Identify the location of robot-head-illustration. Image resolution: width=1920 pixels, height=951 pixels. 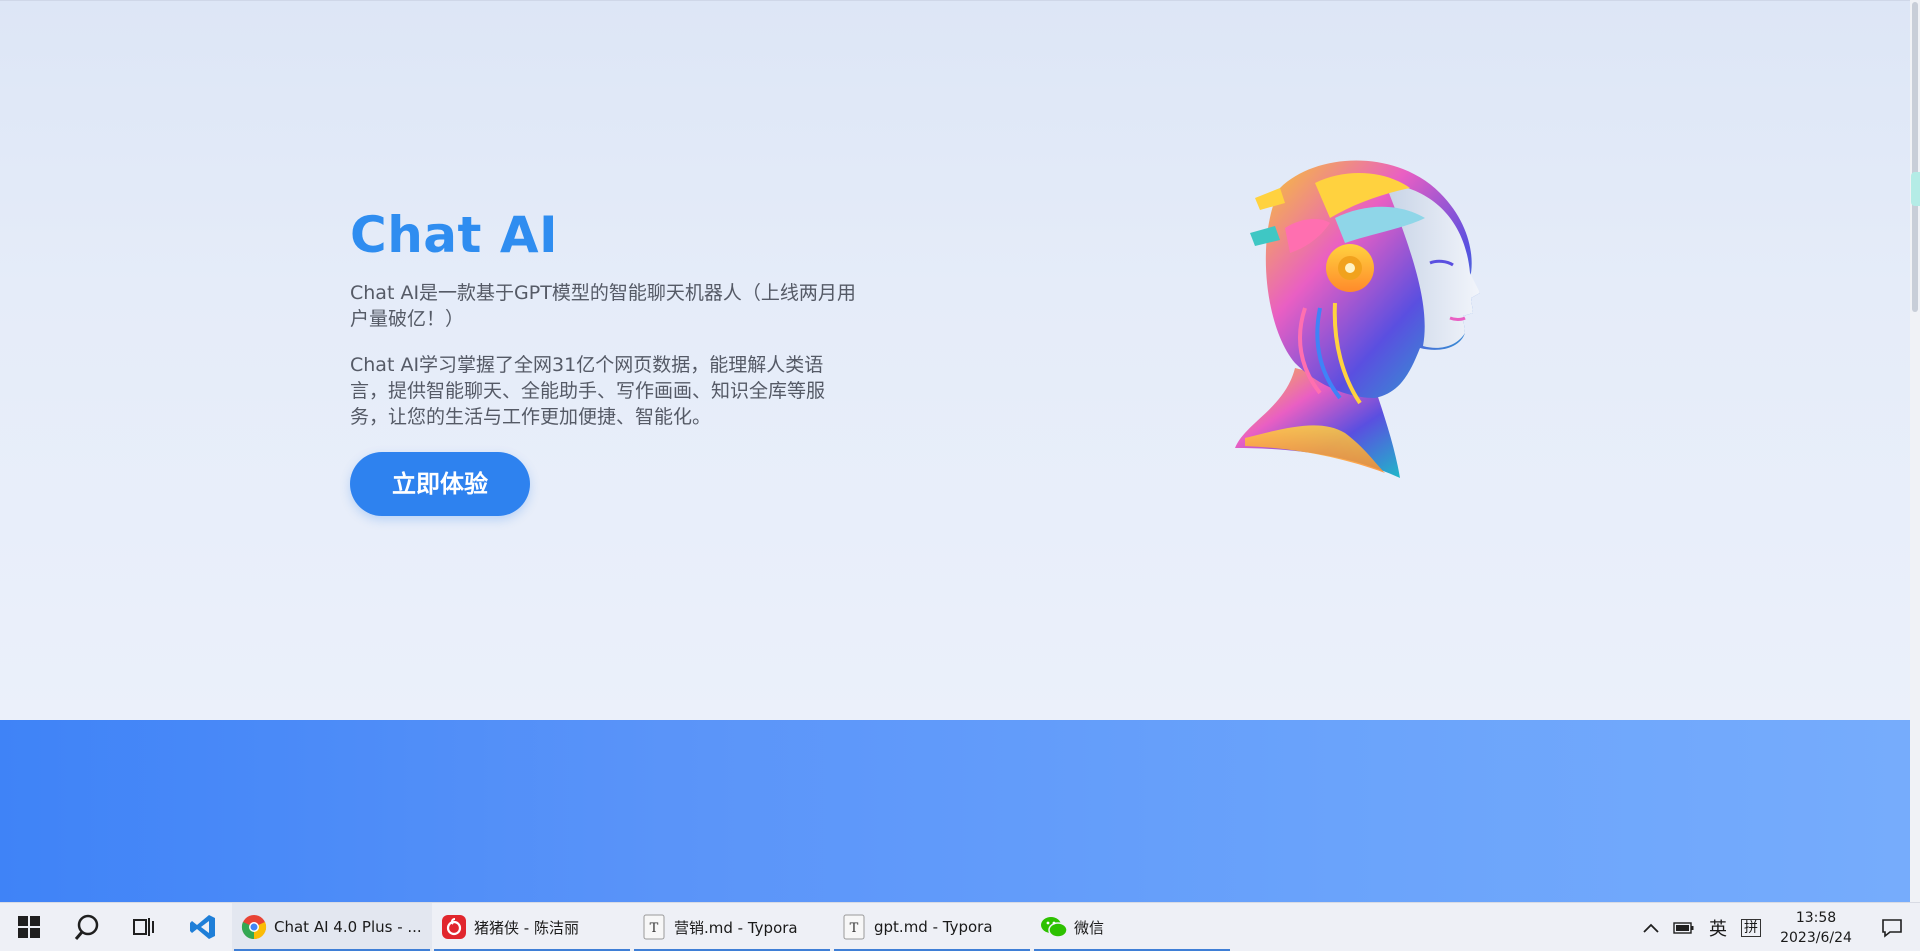
(1360, 313).